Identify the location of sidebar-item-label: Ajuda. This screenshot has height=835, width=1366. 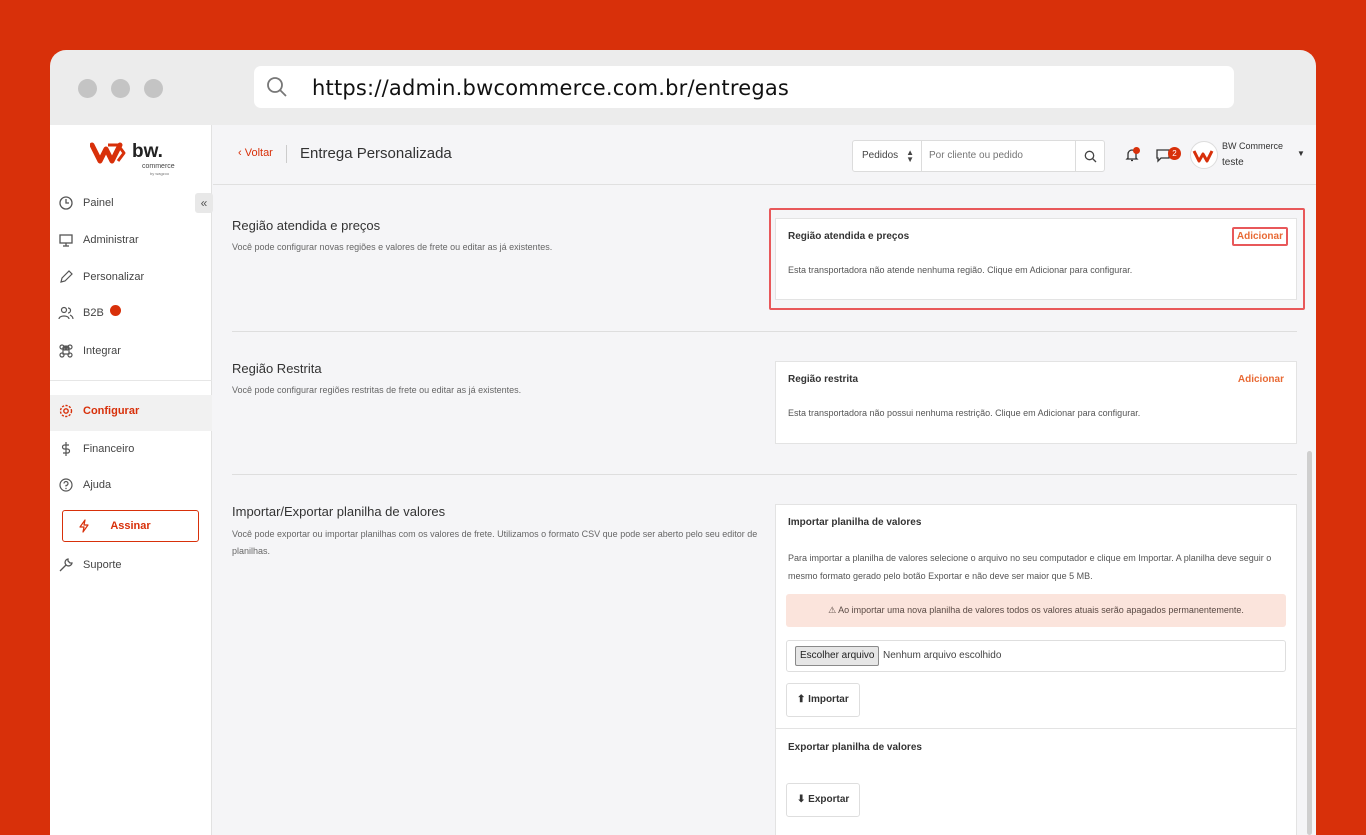
(97, 485).